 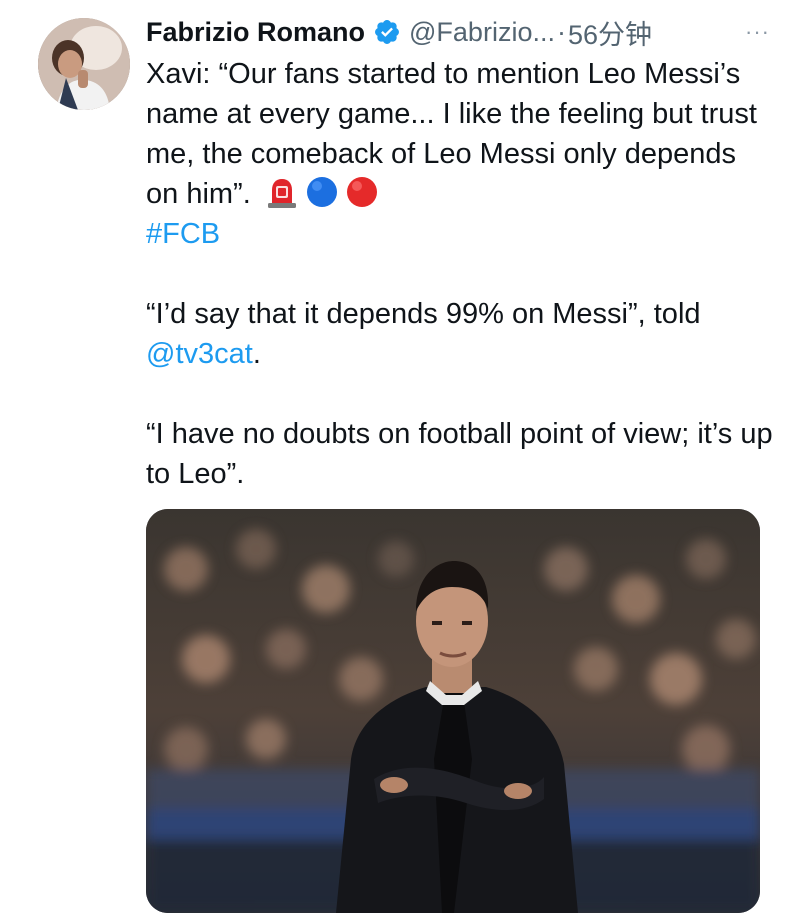 I want to click on tweet-header: Fabrizio Romano @Fabrizio... · 56分钟 ···, so click(x=461, y=32).